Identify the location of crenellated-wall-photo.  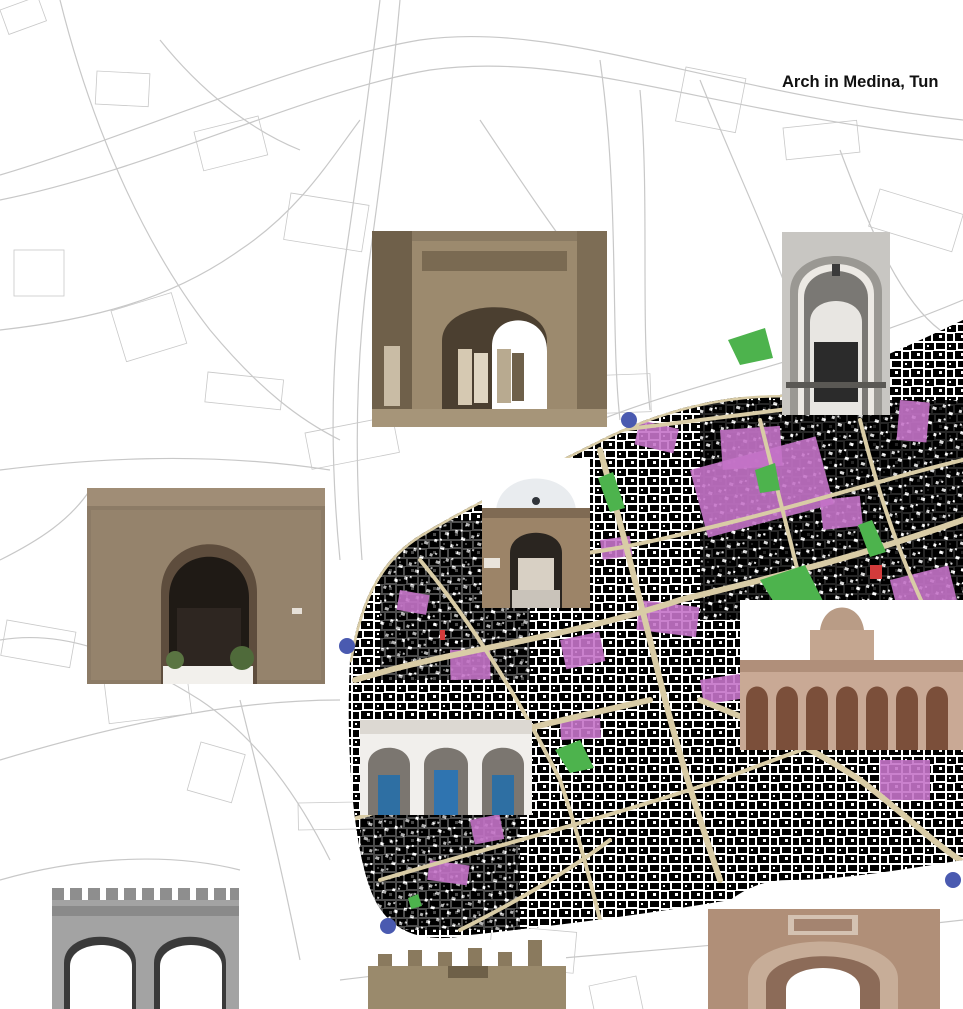
(467, 974).